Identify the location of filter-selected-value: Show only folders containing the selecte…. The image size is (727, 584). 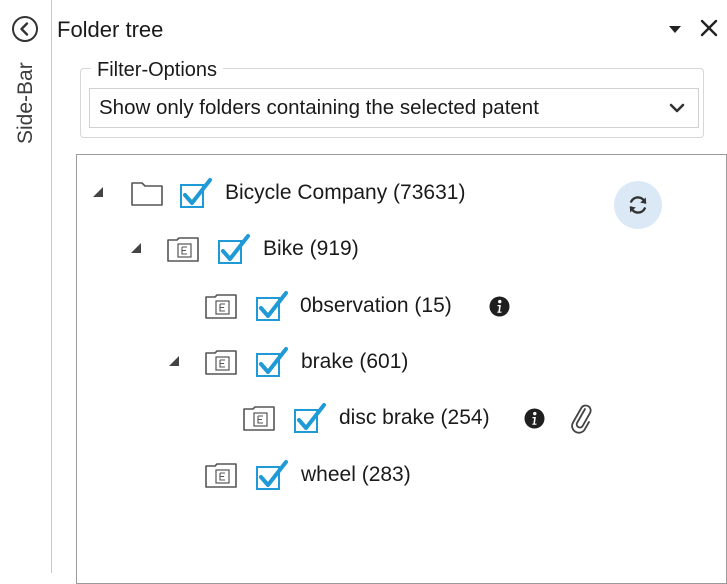
(319, 107).